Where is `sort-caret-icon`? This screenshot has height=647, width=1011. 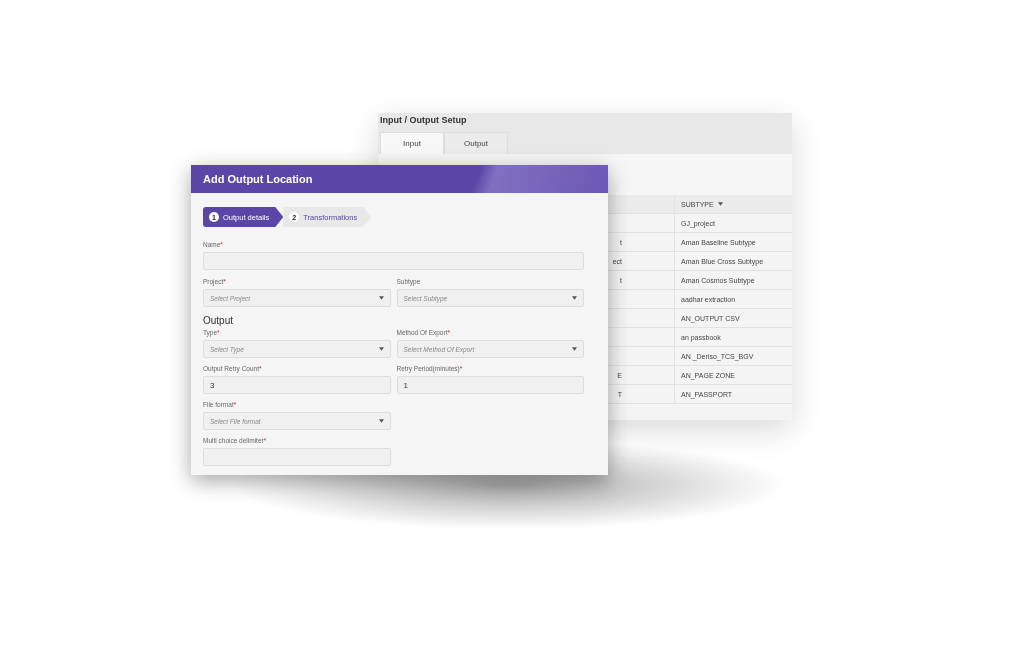
sort-caret-icon is located at coordinates (720, 204).